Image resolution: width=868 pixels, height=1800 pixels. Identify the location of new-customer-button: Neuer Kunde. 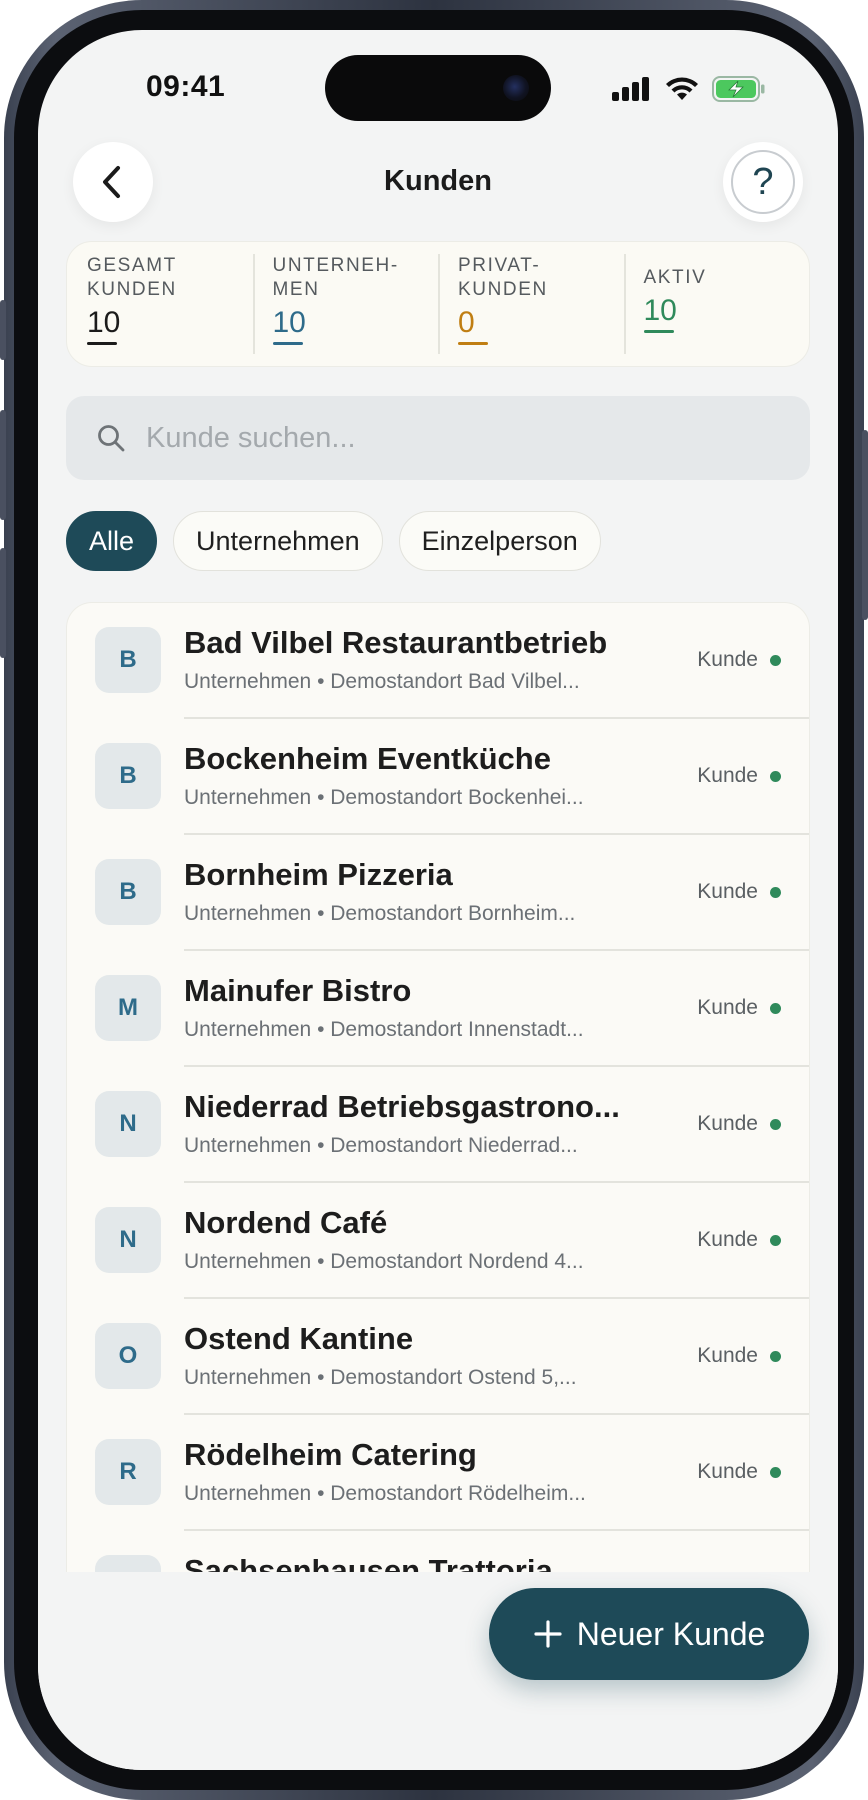
(649, 1634).